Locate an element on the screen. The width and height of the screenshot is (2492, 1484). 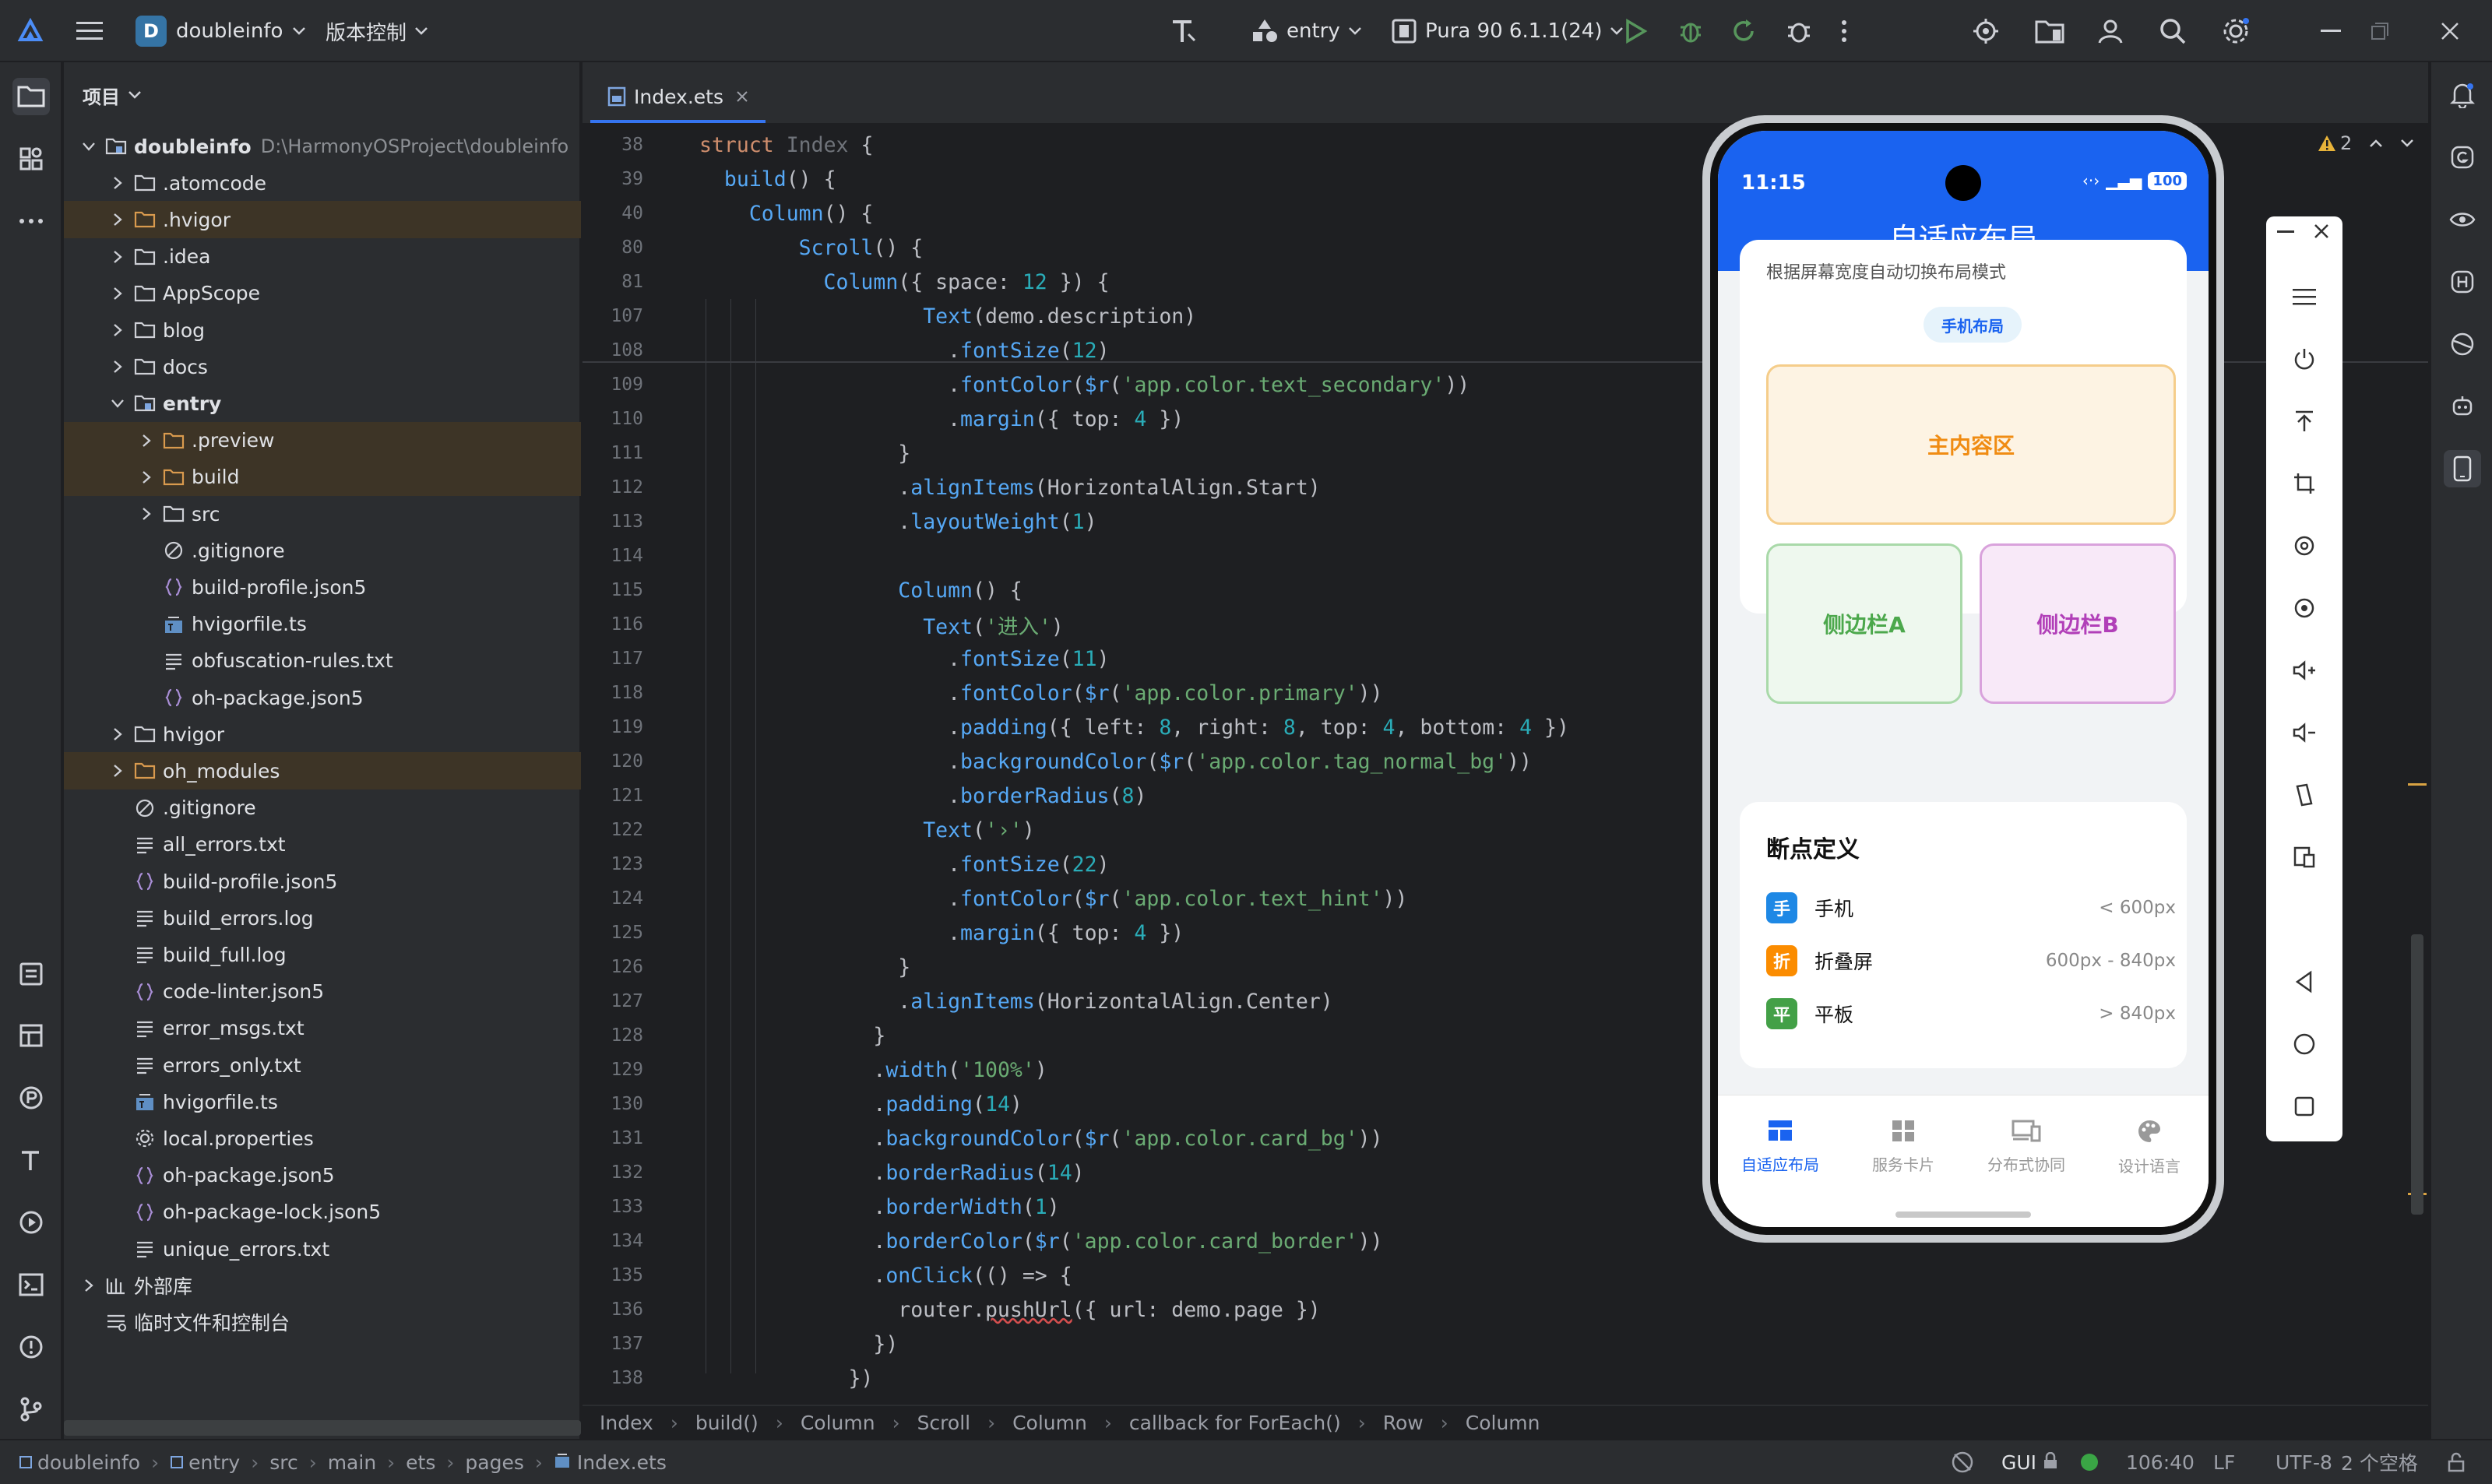
layout-inspector-icon is located at coordinates (31, 1036).